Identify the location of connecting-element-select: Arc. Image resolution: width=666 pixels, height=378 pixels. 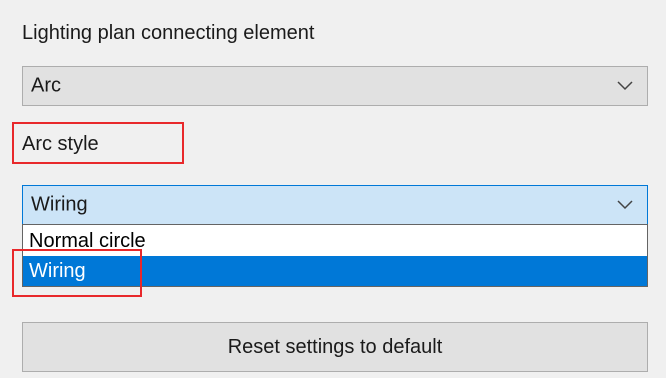
(335, 86).